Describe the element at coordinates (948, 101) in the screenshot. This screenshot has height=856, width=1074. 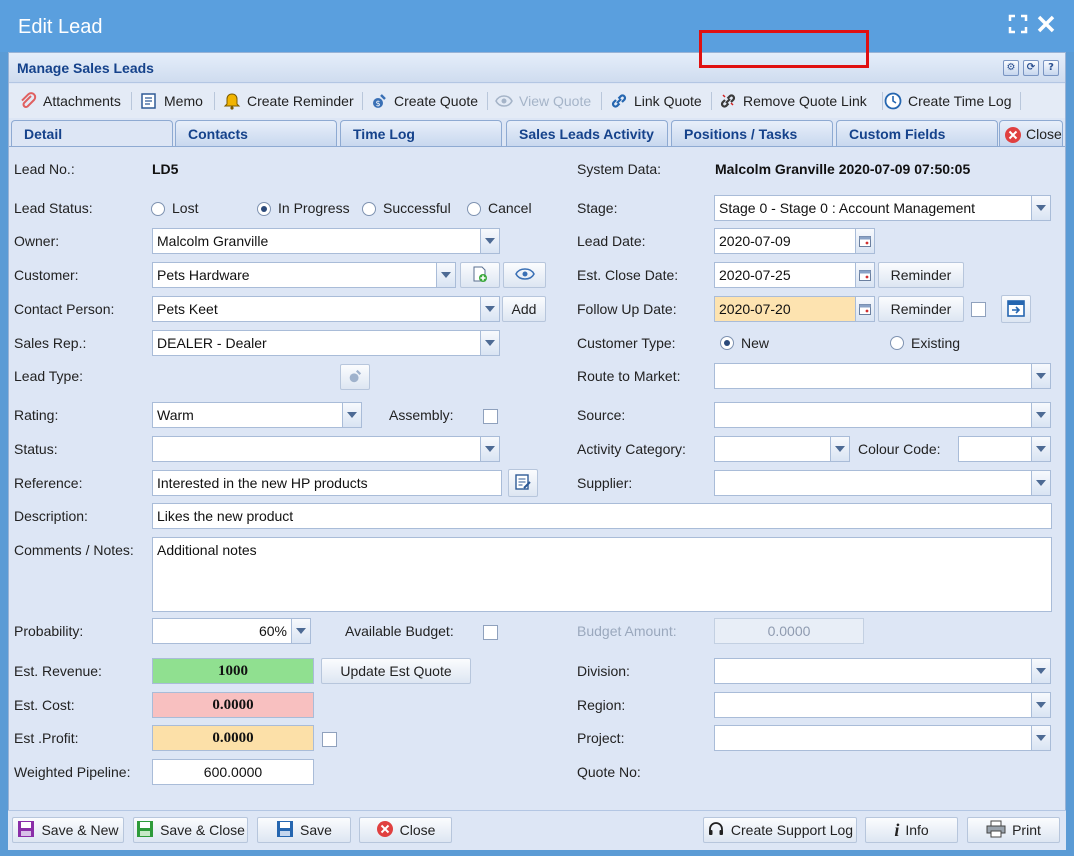
I see `create-time-log-button: Create Time Log` at that location.